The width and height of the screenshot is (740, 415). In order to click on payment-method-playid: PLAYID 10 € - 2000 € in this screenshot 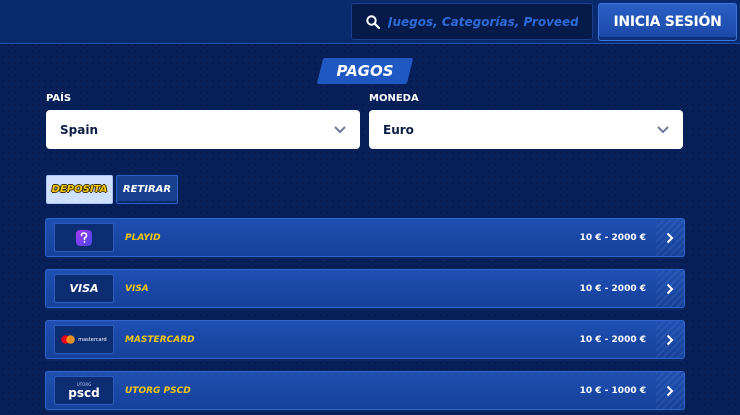, I will do `click(365, 237)`.